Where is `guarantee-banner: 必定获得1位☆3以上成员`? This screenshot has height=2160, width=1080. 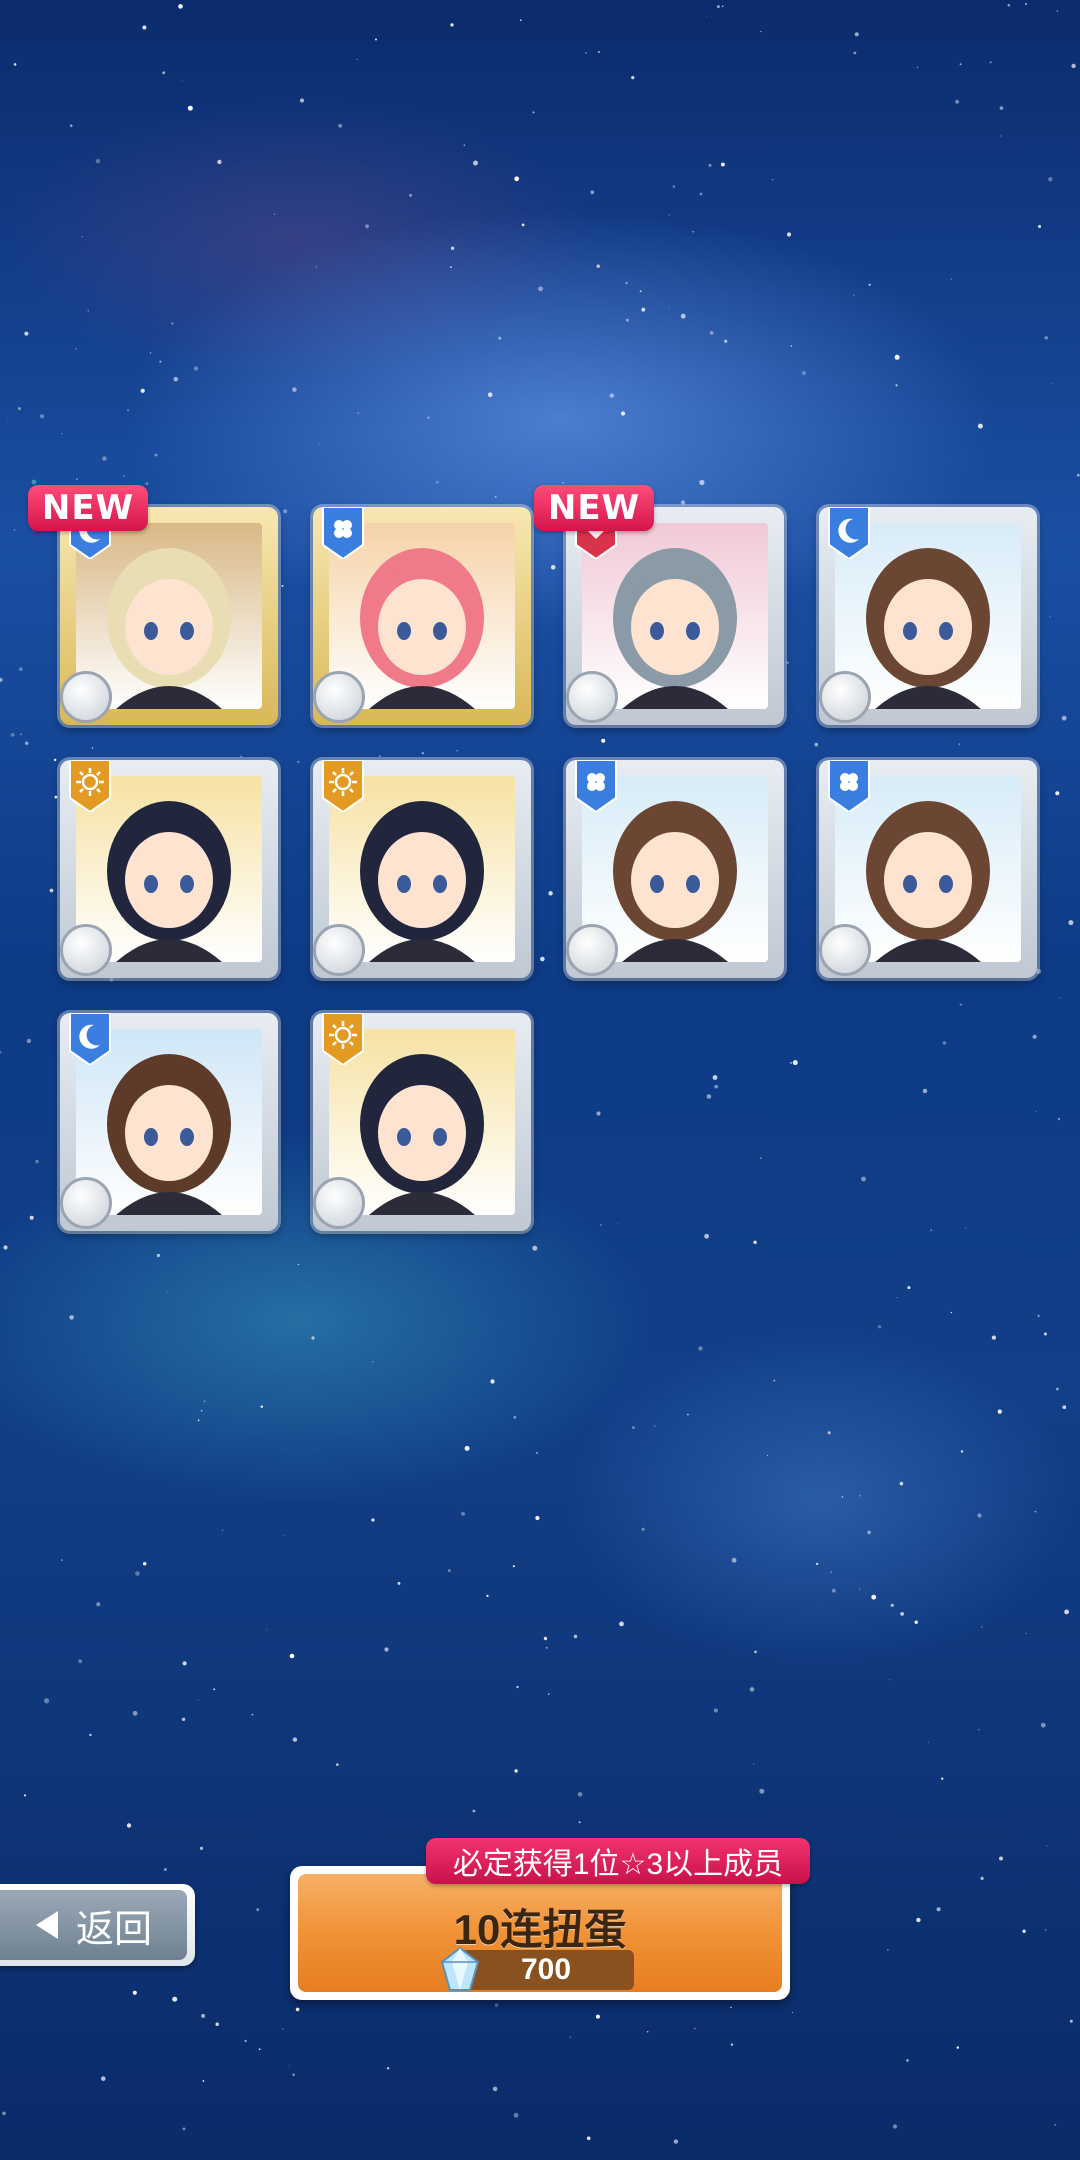
guarantee-banner: 必定获得1位☆3以上成员 is located at coordinates (618, 1861).